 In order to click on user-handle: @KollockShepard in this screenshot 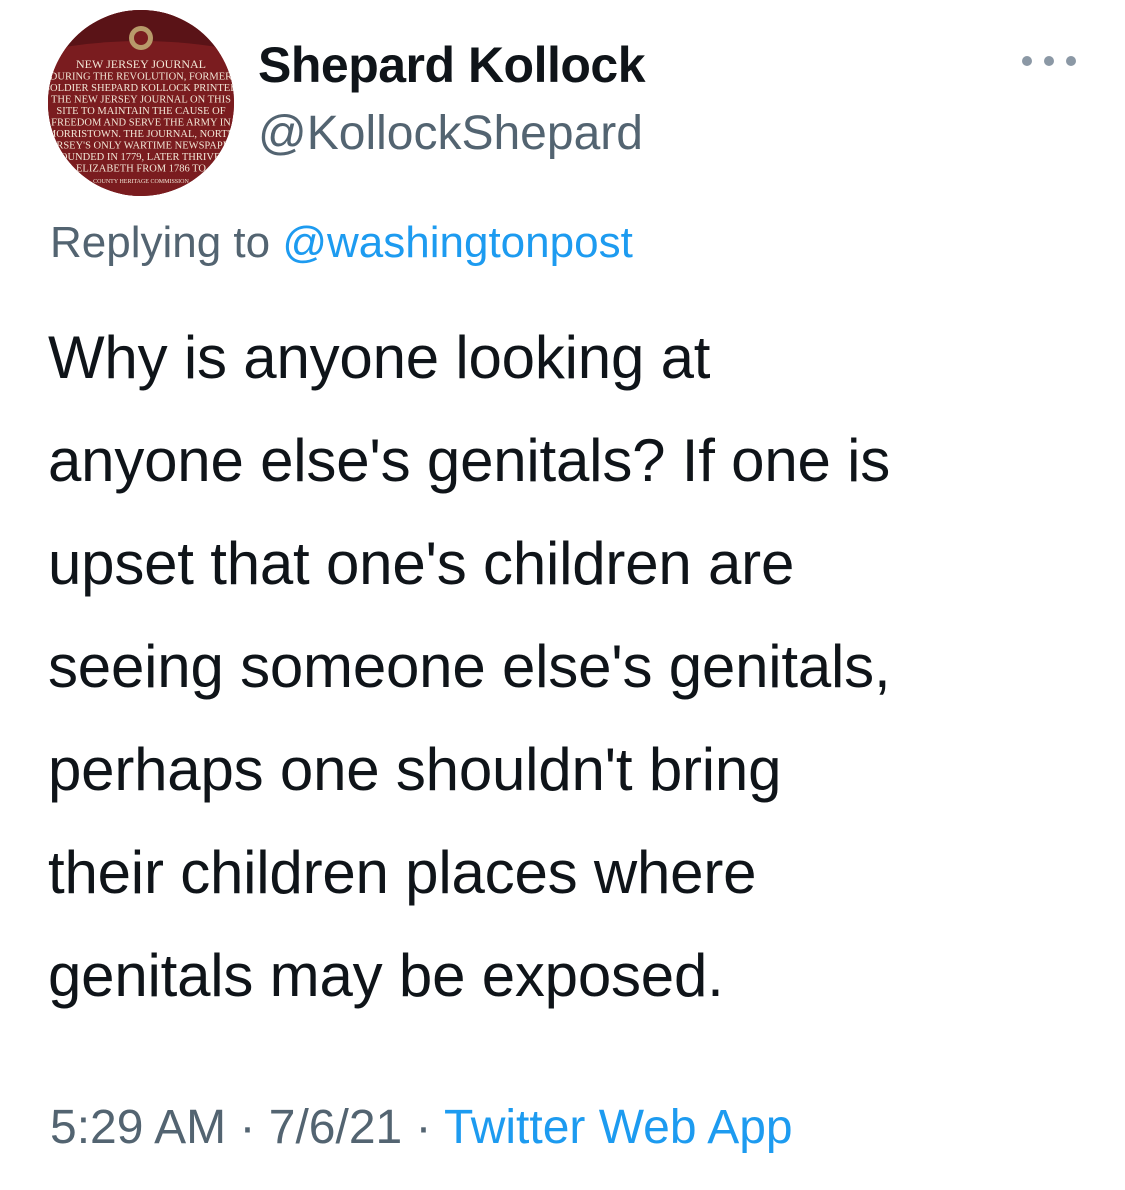, I will do `click(450, 133)`.